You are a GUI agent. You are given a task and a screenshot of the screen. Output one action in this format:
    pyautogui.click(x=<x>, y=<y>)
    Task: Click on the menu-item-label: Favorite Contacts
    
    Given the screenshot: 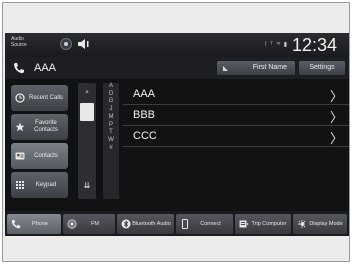 What is the action you would take?
    pyautogui.click(x=46, y=126)
    